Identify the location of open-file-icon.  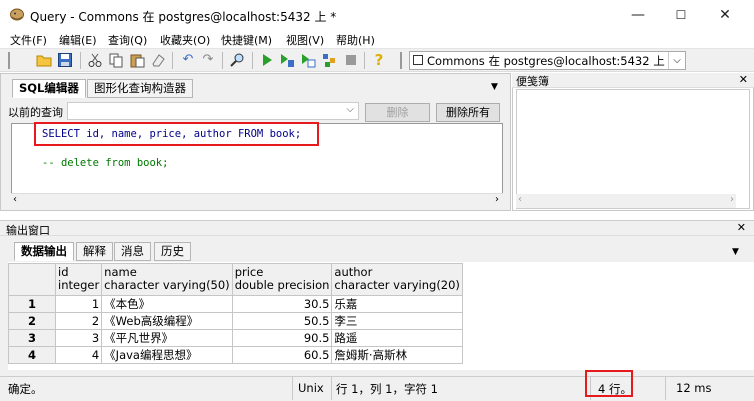
(44, 60).